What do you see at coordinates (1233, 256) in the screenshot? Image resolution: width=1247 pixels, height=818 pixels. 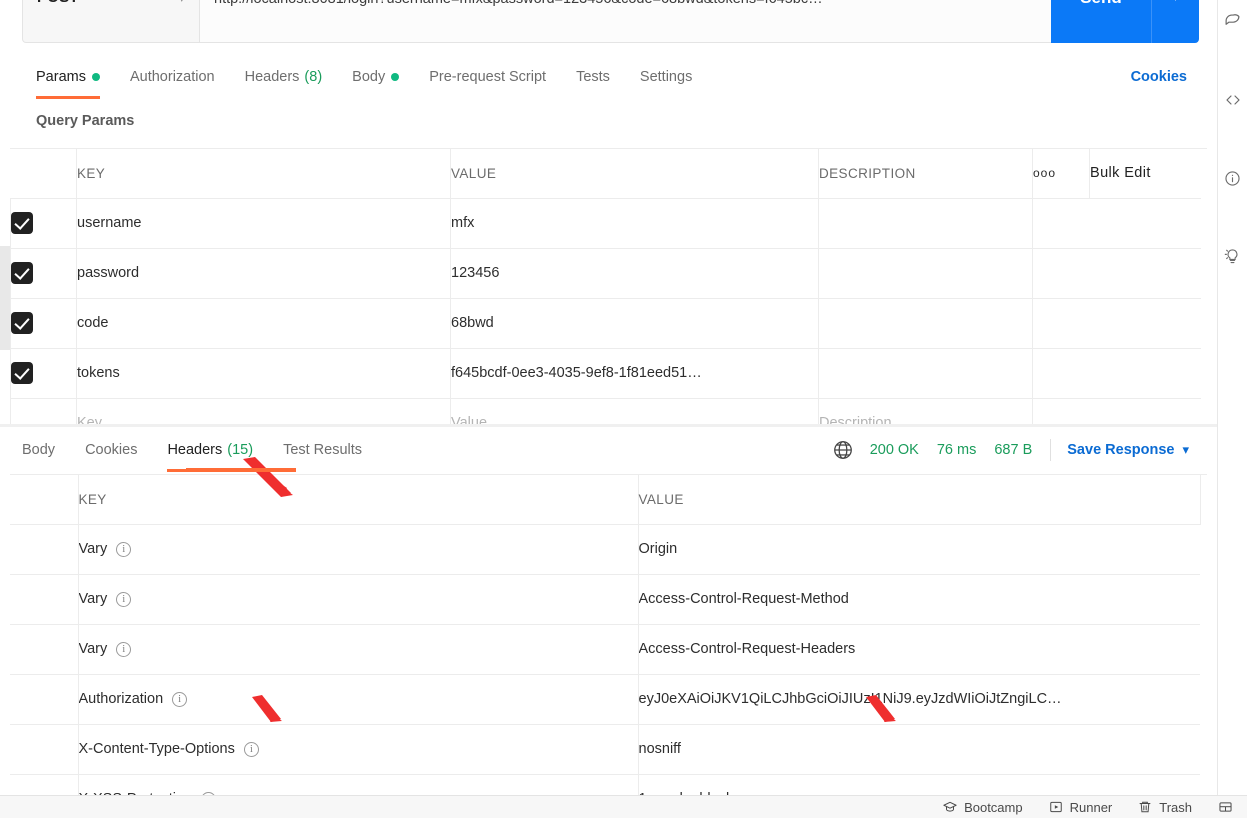 I see `lightbulb-icon` at bounding box center [1233, 256].